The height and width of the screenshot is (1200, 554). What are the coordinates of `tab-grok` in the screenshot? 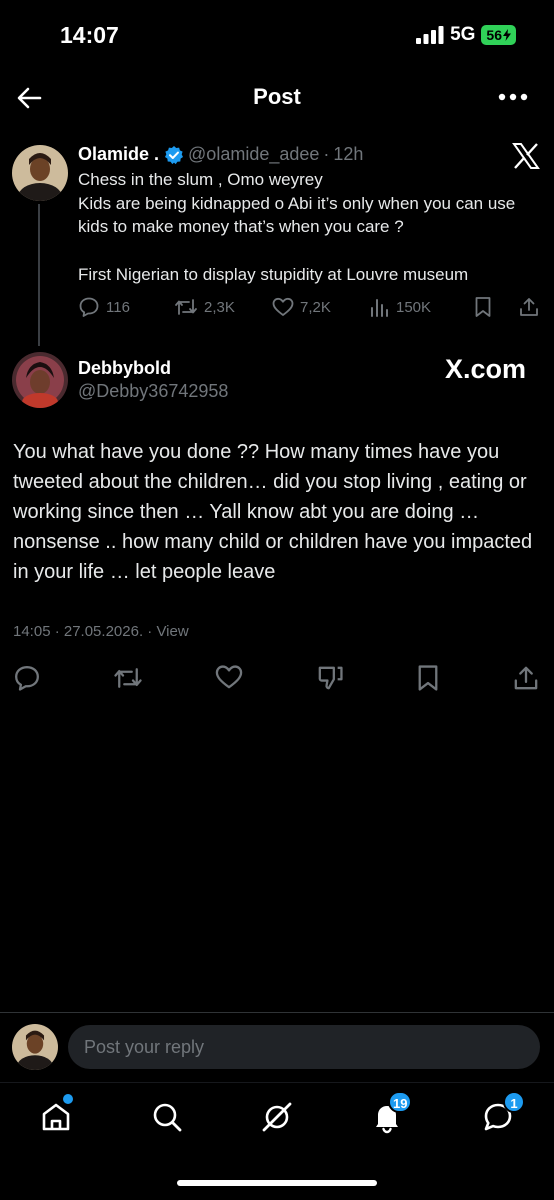 It's located at (277, 1117).